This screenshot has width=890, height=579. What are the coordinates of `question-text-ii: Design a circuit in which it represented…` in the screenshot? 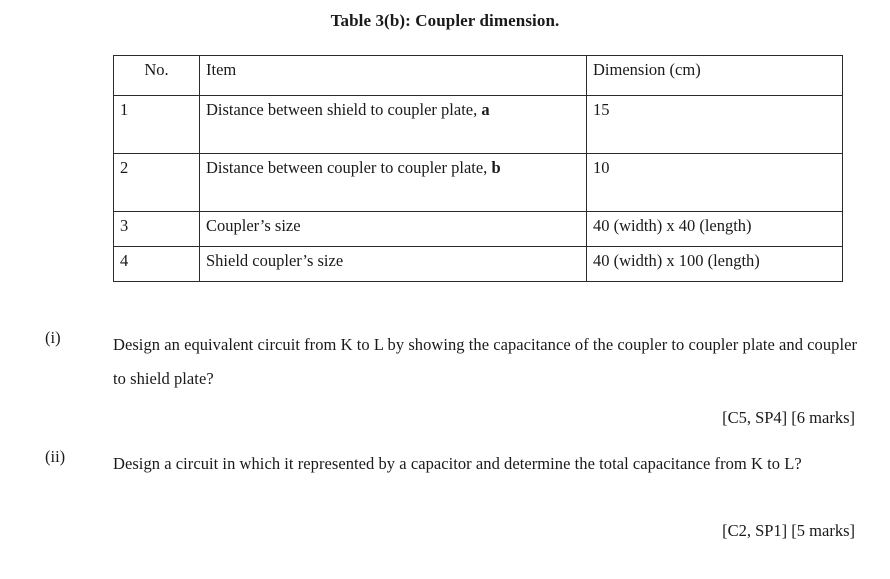 It's located at (457, 463).